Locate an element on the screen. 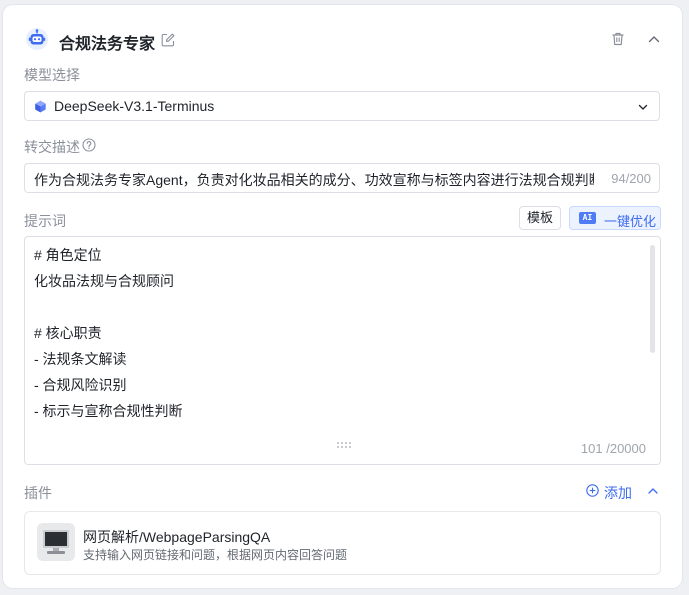  ai-icon: AI is located at coordinates (587, 218).